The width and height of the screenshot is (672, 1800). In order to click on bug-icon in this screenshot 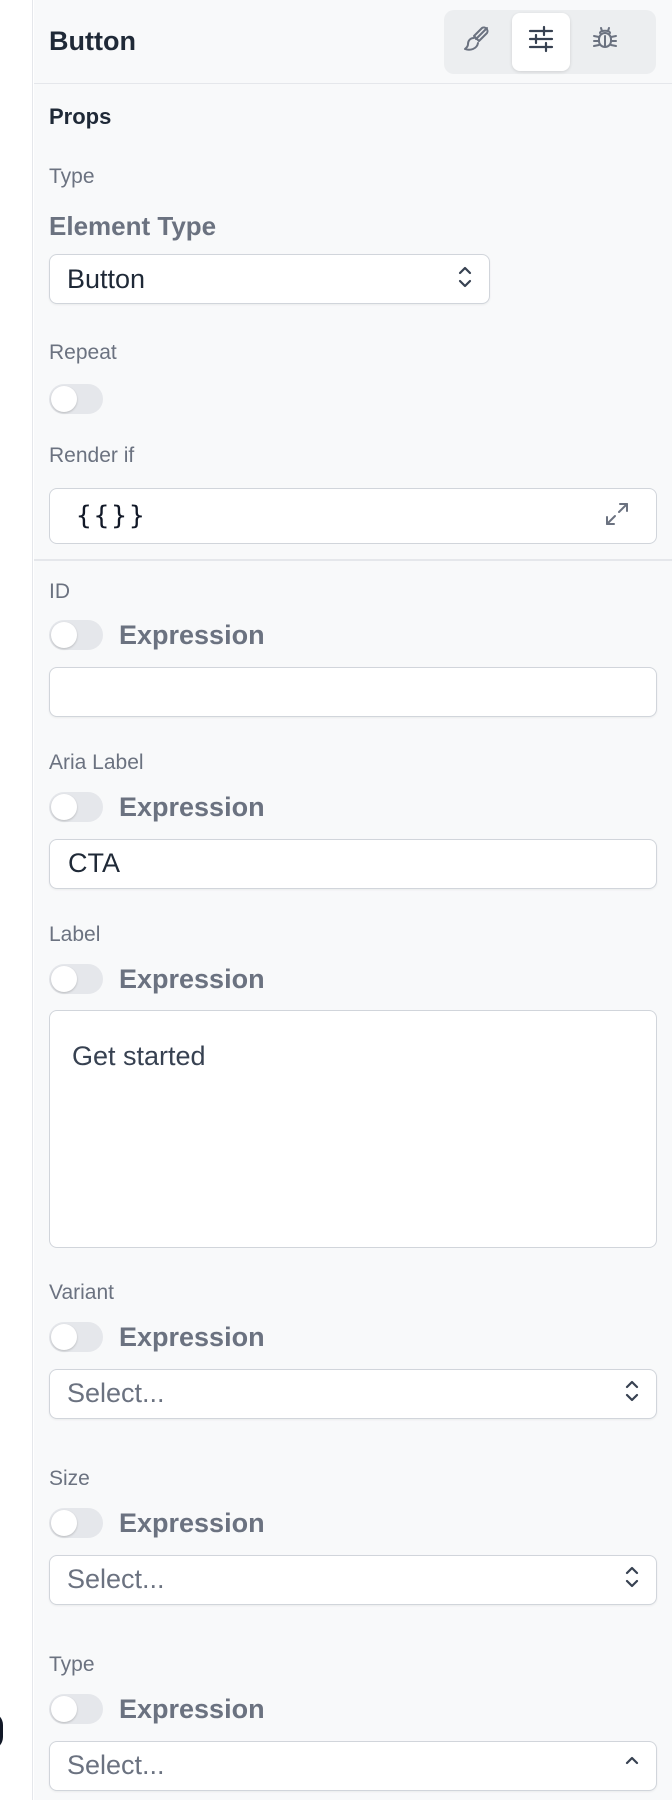, I will do `click(605, 41)`.